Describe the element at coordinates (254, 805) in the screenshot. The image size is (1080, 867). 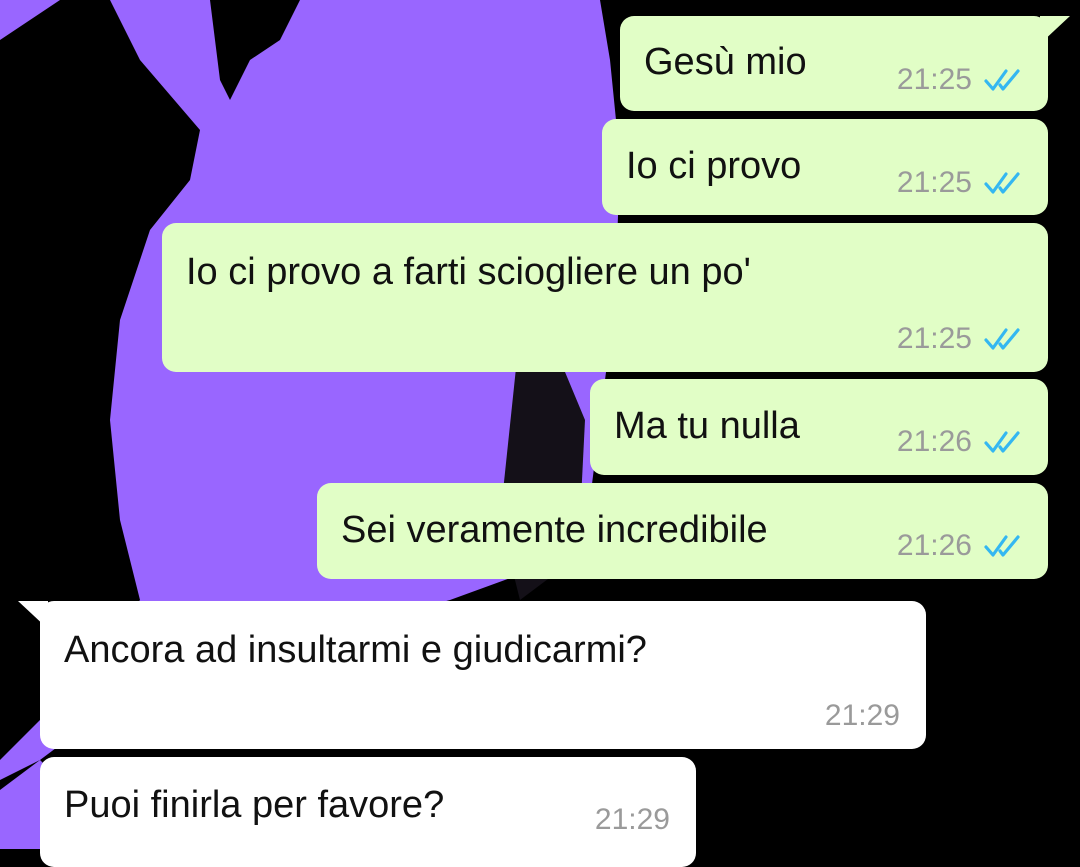
I see `message-text: Puoi finirla per favore?` at that location.